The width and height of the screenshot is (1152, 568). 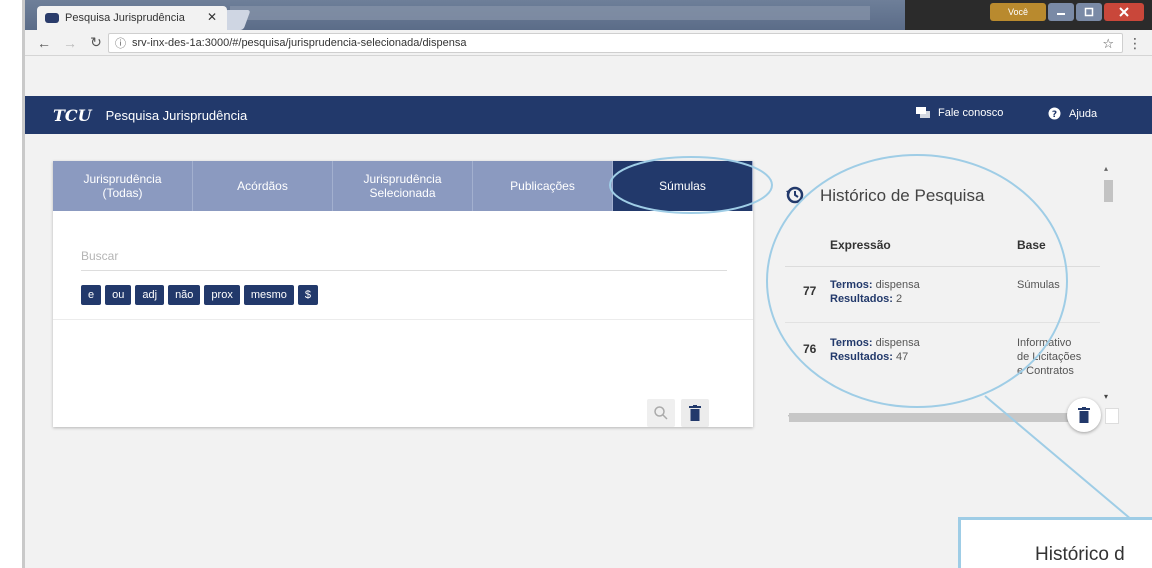 I want to click on clear-search-button, so click(x=695, y=413).